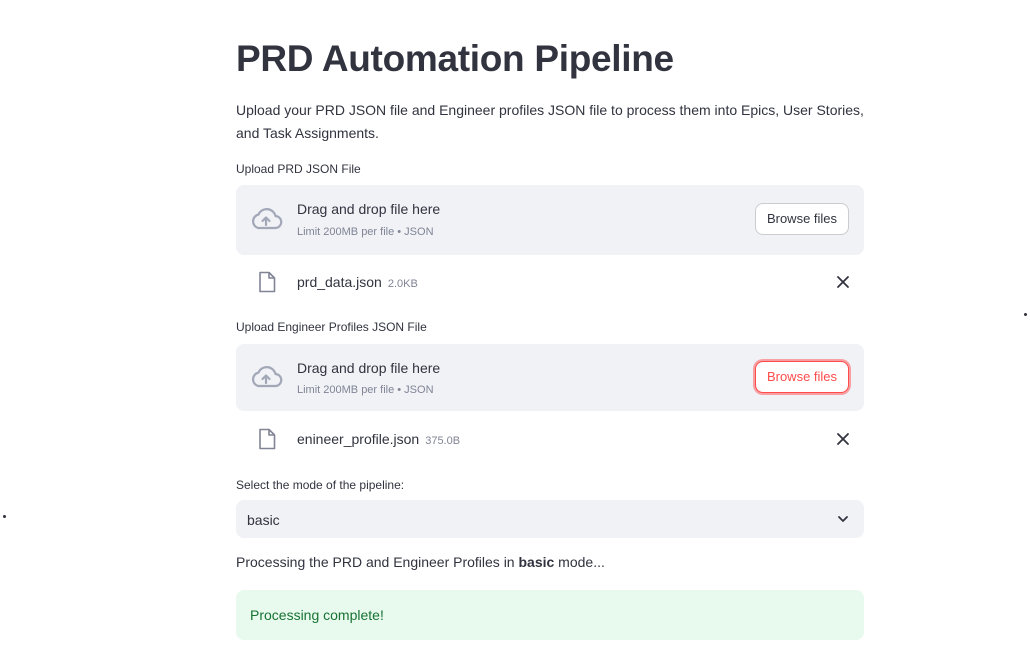  Describe the element at coordinates (550, 441) in the screenshot. I see `uploaded-file-row: enineer_profile.json 375.0B` at that location.